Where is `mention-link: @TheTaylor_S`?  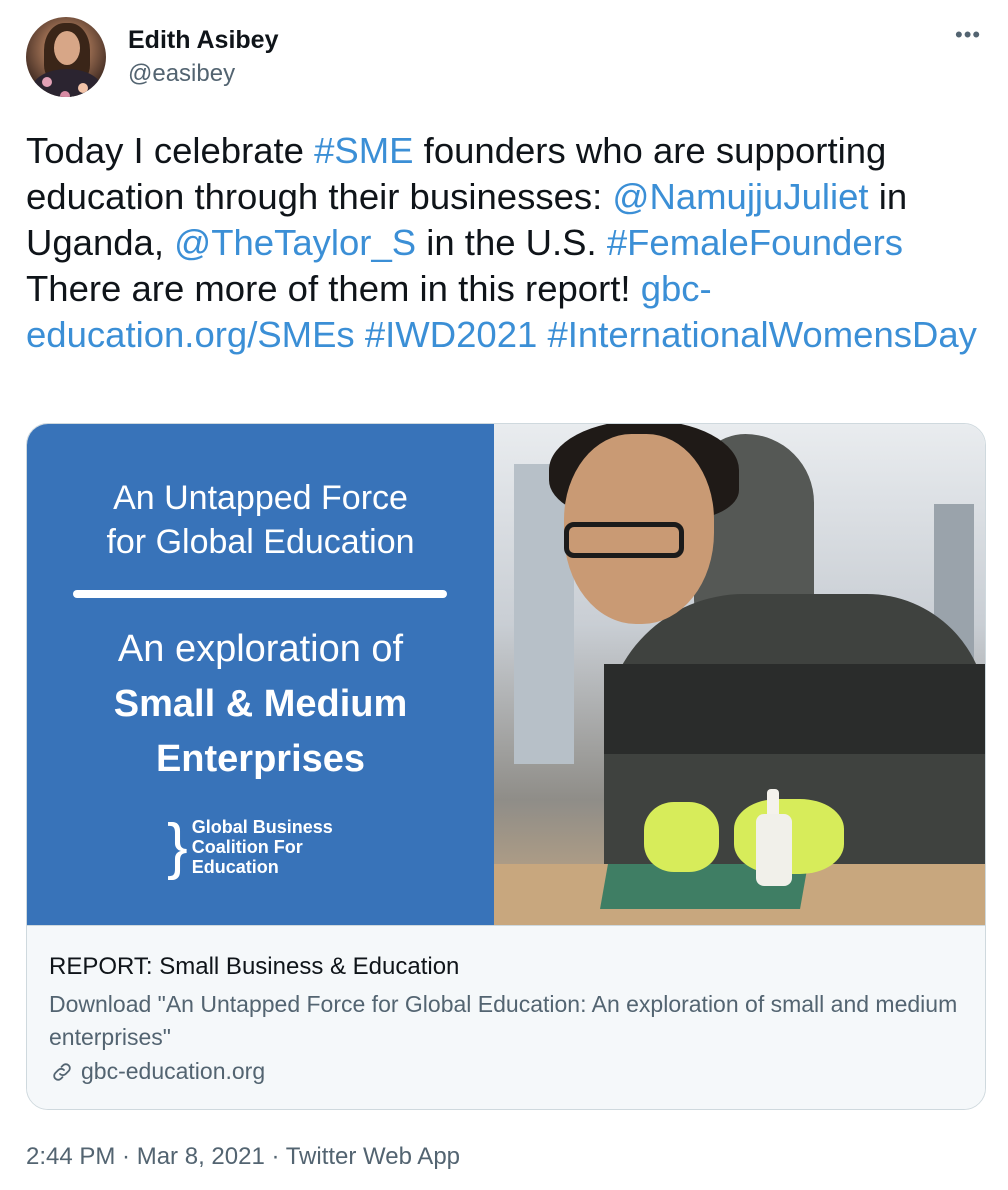
mention-link: @TheTaylor_S is located at coordinates (295, 242).